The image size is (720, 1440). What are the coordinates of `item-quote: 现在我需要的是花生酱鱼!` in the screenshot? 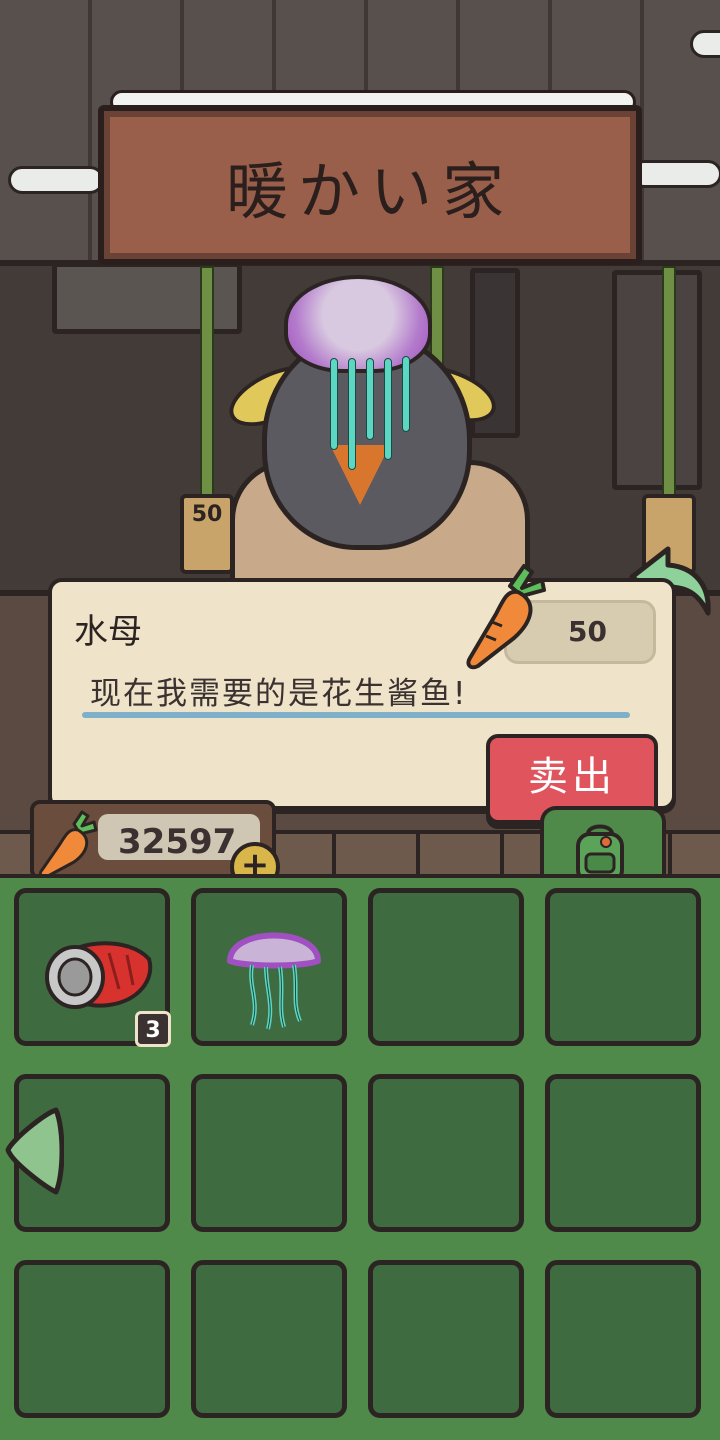 It's located at (279, 694).